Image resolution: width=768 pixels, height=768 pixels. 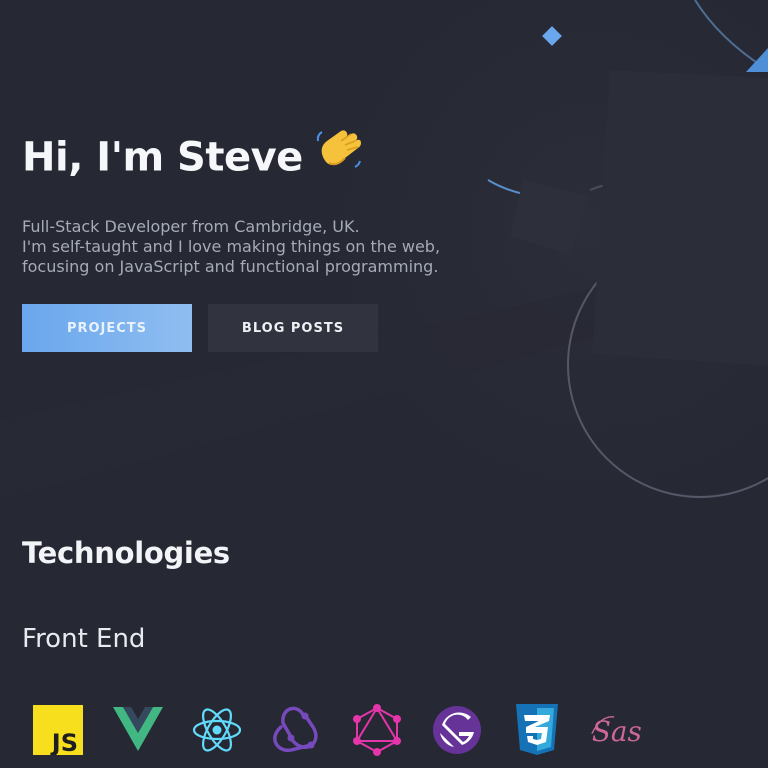 What do you see at coordinates (138, 730) in the screenshot?
I see `vue-icon` at bounding box center [138, 730].